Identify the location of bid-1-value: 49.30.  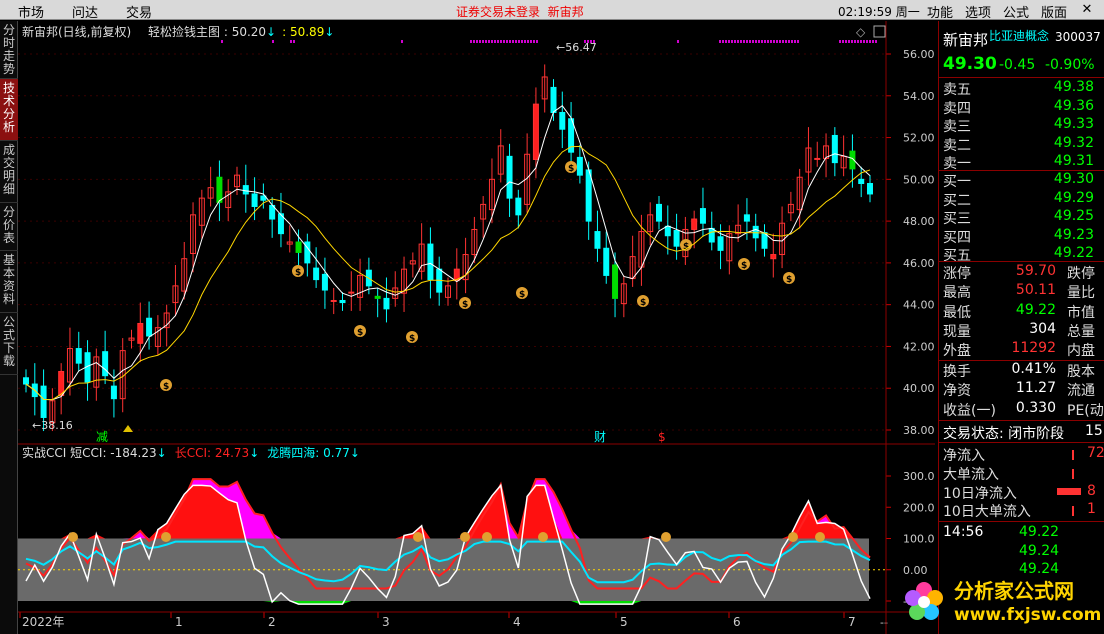
(1073, 179).